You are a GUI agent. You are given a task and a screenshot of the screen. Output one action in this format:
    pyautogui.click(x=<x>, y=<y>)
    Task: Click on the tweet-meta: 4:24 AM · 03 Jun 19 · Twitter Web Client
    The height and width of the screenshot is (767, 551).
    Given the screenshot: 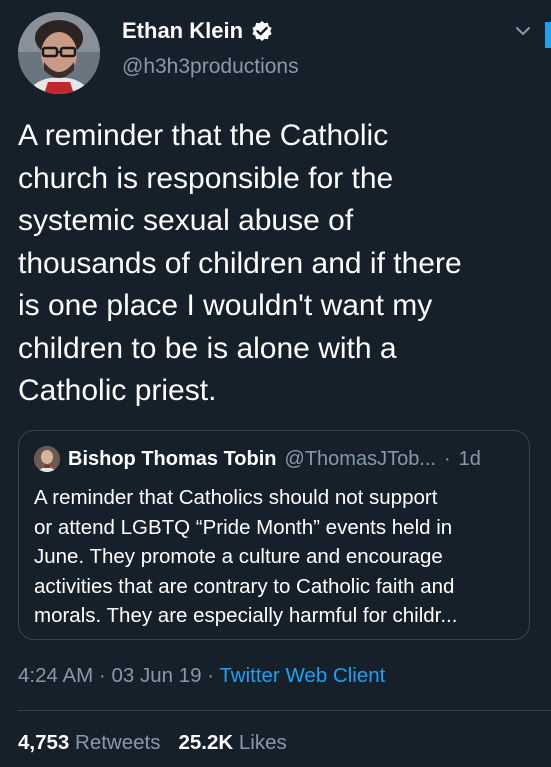 What is the action you would take?
    pyautogui.click(x=201, y=676)
    